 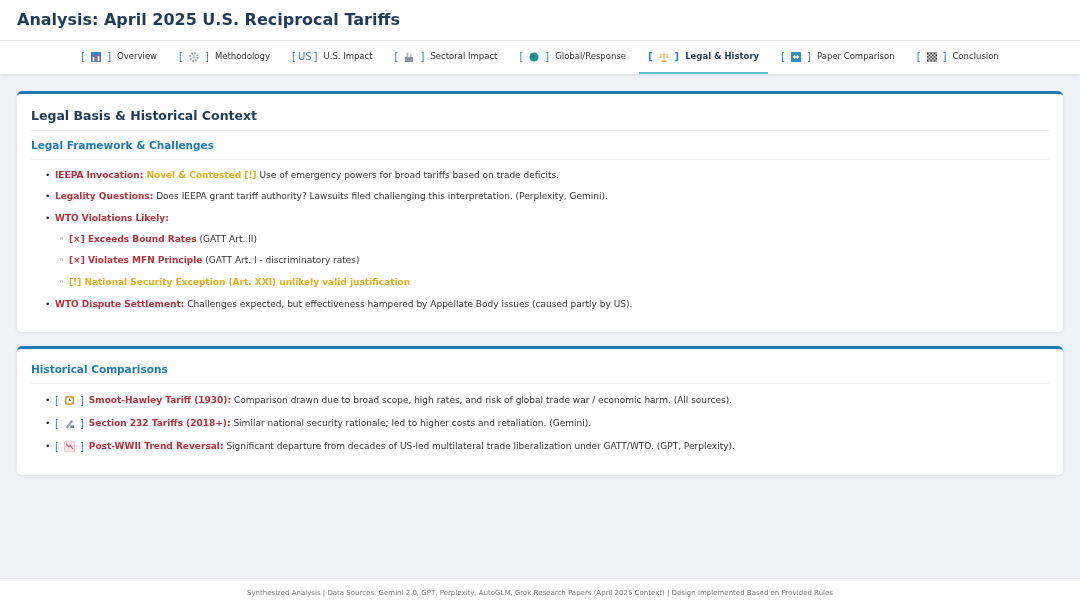 I want to click on list-item-text: [×] Exceeds Bound Rates (GATT Art. II), so click(x=163, y=238).